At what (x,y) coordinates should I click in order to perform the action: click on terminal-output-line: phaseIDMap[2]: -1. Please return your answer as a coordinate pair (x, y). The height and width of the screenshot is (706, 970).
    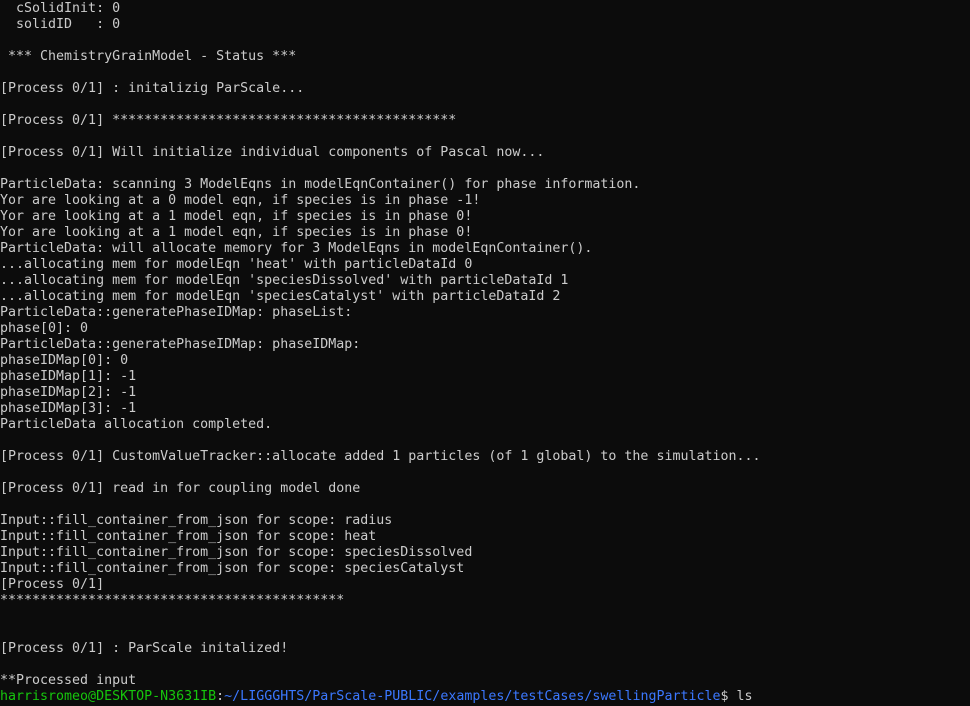
    Looking at the image, I should click on (68, 392).